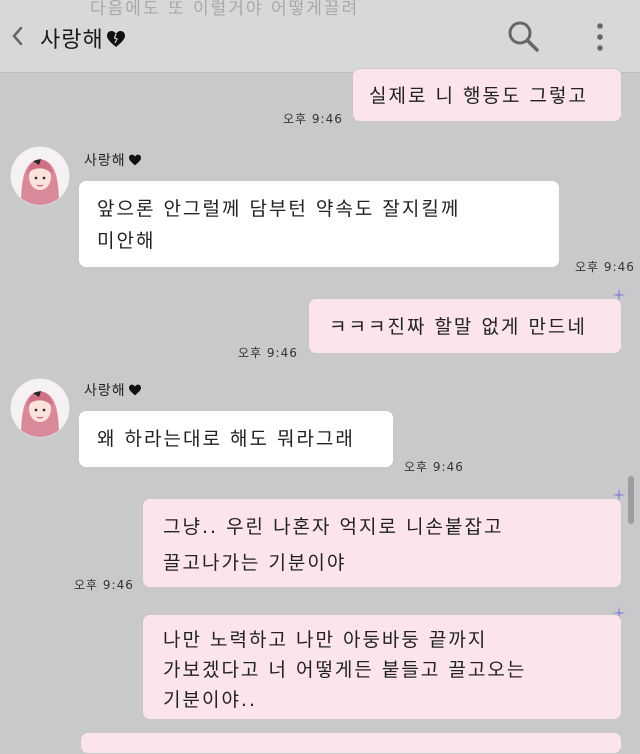 This screenshot has width=640, height=754. What do you see at coordinates (18, 36) in the screenshot?
I see `chevron-left-icon` at bounding box center [18, 36].